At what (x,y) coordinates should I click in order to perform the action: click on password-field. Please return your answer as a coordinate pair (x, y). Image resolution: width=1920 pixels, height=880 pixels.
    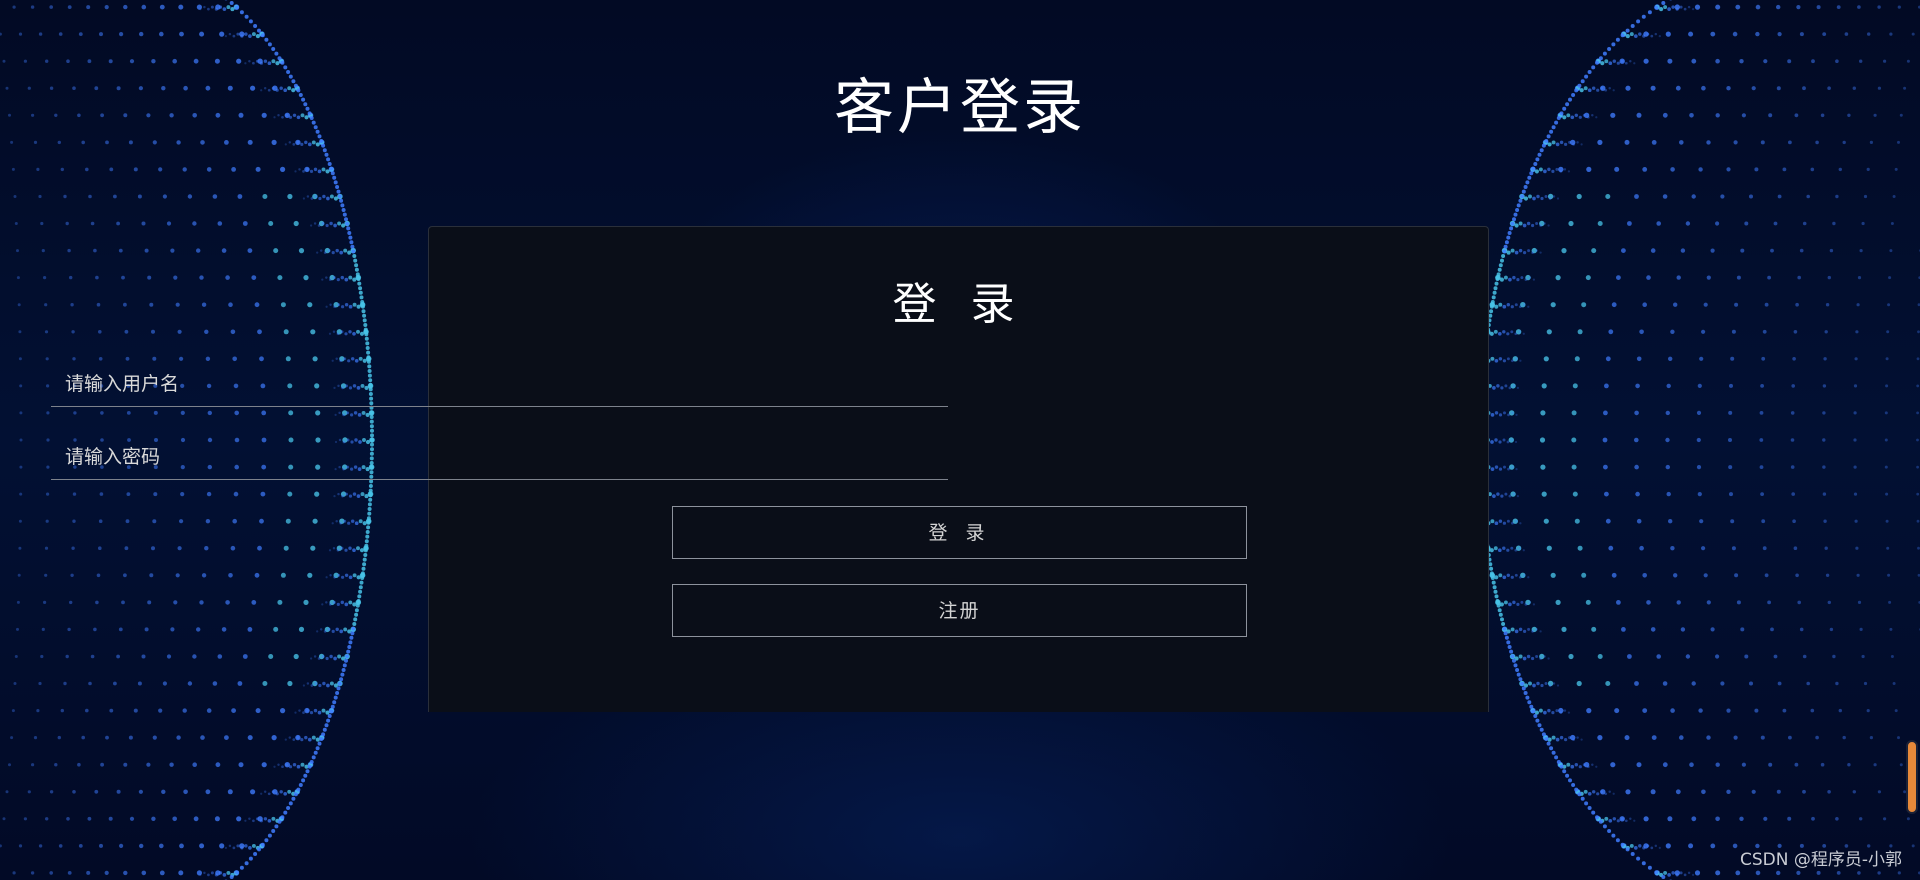
    Looking at the image, I should click on (499, 457).